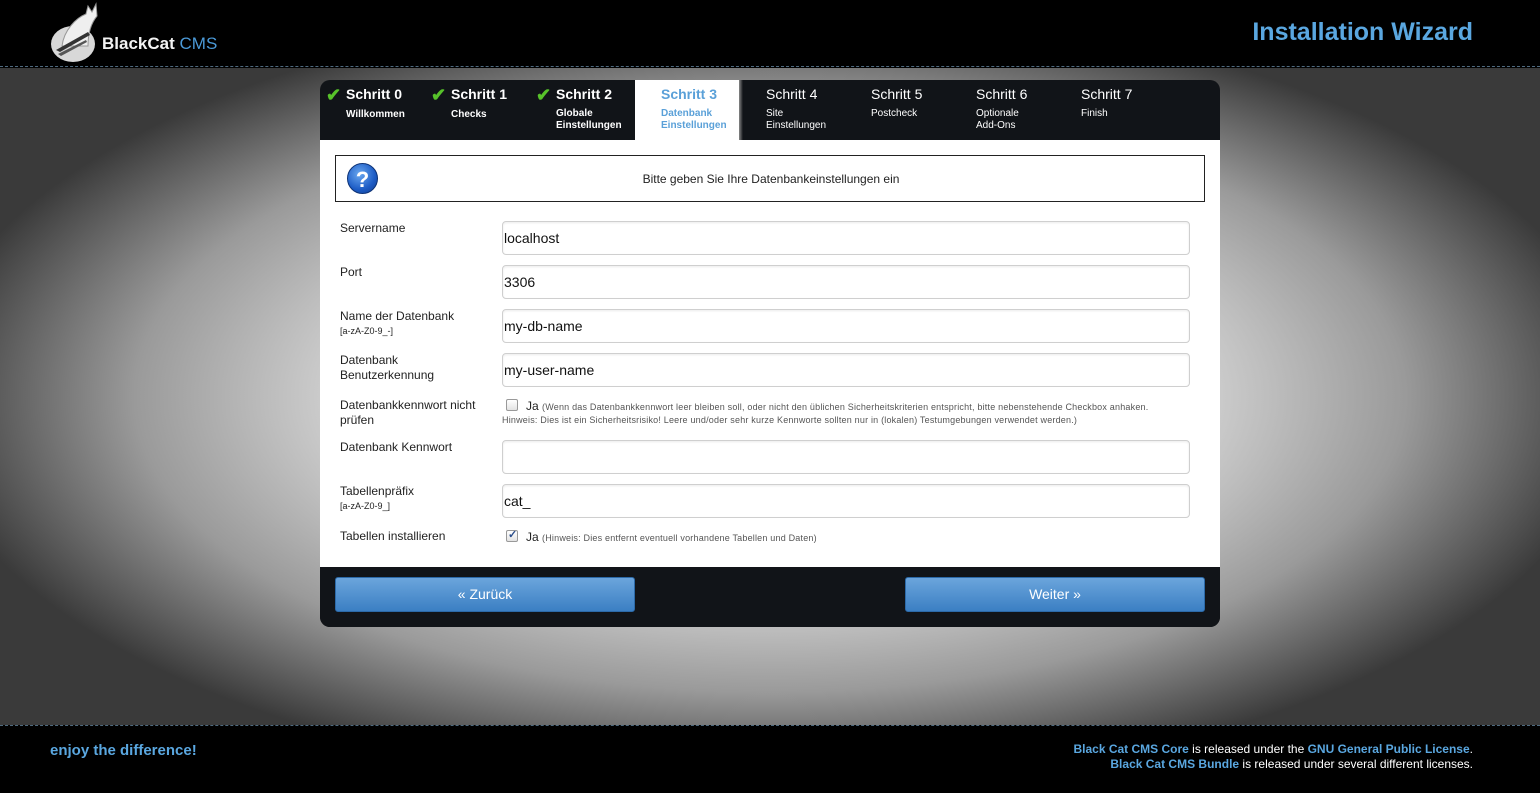  What do you see at coordinates (479, 94) in the screenshot?
I see `step-title: Schritt 1` at bounding box center [479, 94].